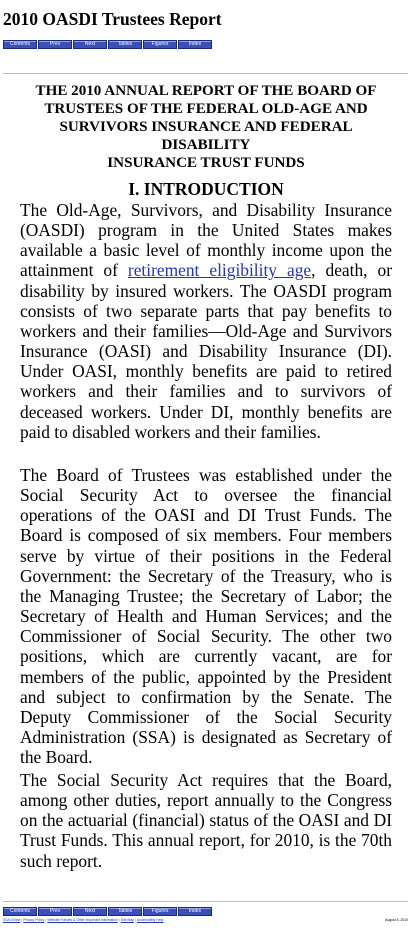 The width and height of the screenshot is (412, 928). What do you see at coordinates (11, 920) in the screenshot?
I see `footer-link-ssa-online: SSA Online` at bounding box center [11, 920].